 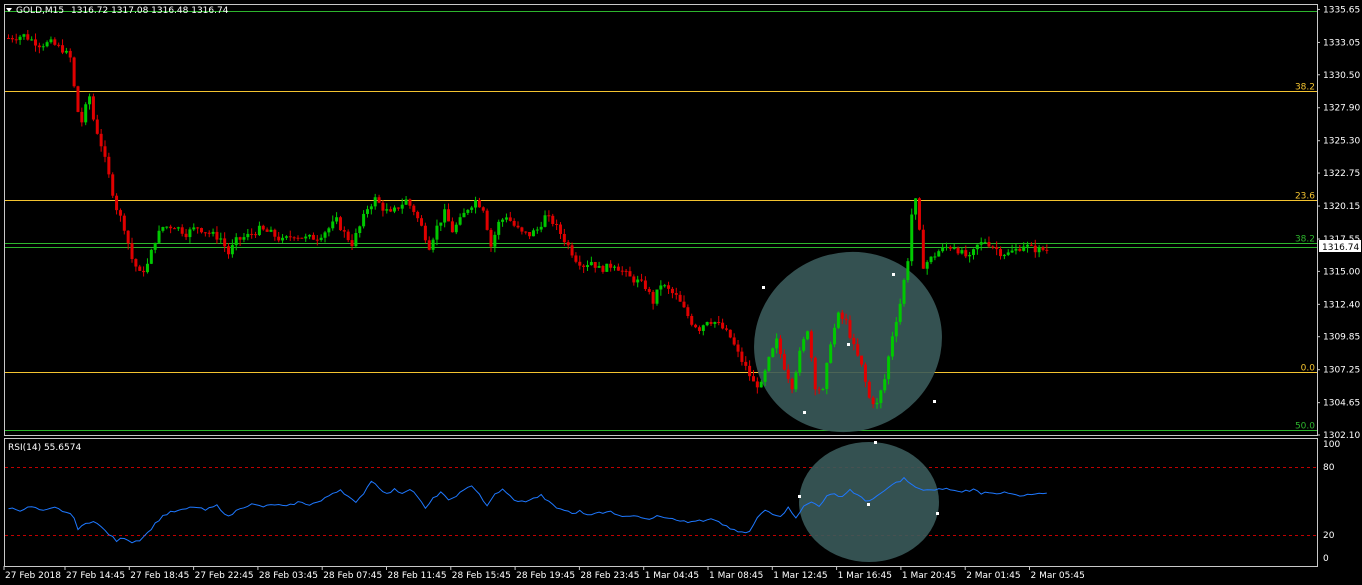 What do you see at coordinates (481, 576) in the screenshot?
I see `time-tick-label: 28 Feb 15:45` at bounding box center [481, 576].